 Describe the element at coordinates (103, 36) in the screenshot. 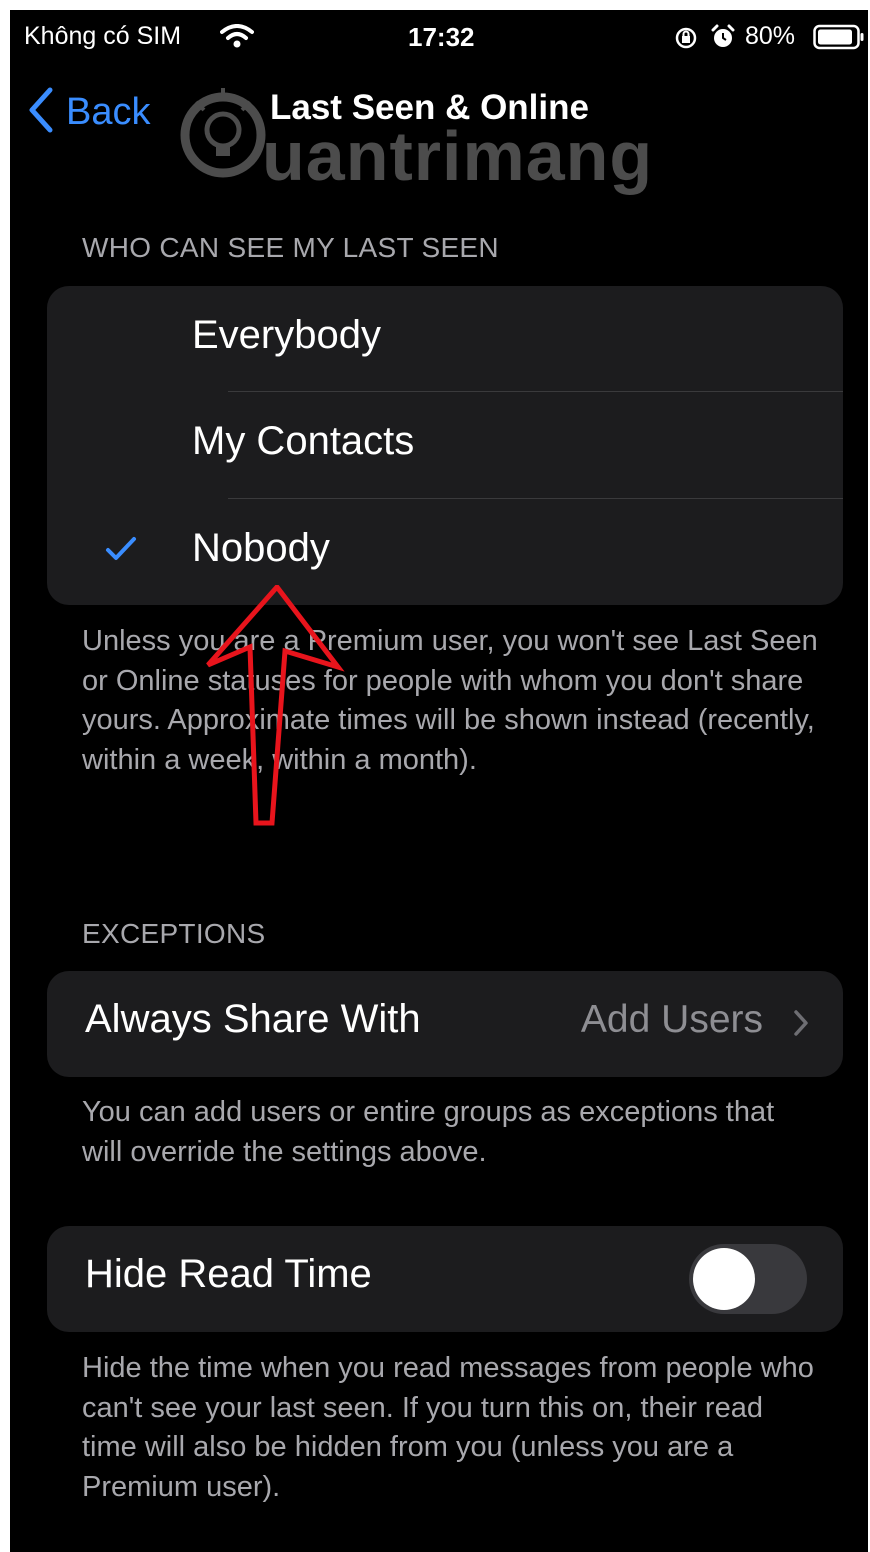

I see `carrier-label: Không có SIM` at that location.